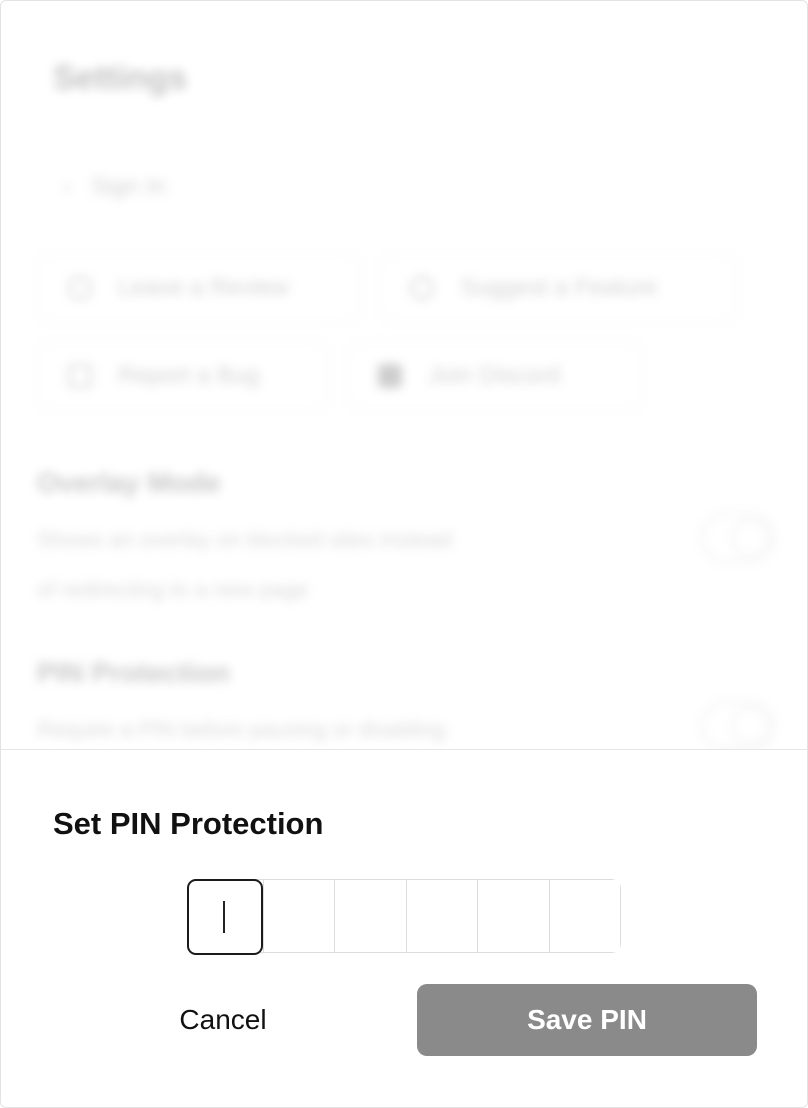  Describe the element at coordinates (80, 288) in the screenshot. I see `star-icon` at that location.